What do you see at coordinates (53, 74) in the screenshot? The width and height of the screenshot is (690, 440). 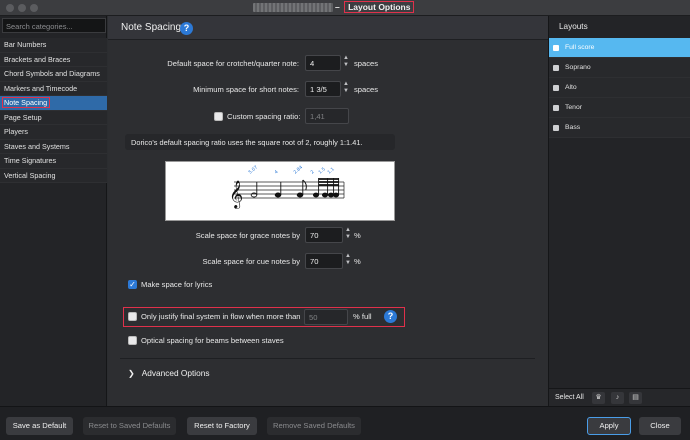 I see `category-chord-symbols: Chord Symbols and Diagrams` at bounding box center [53, 74].